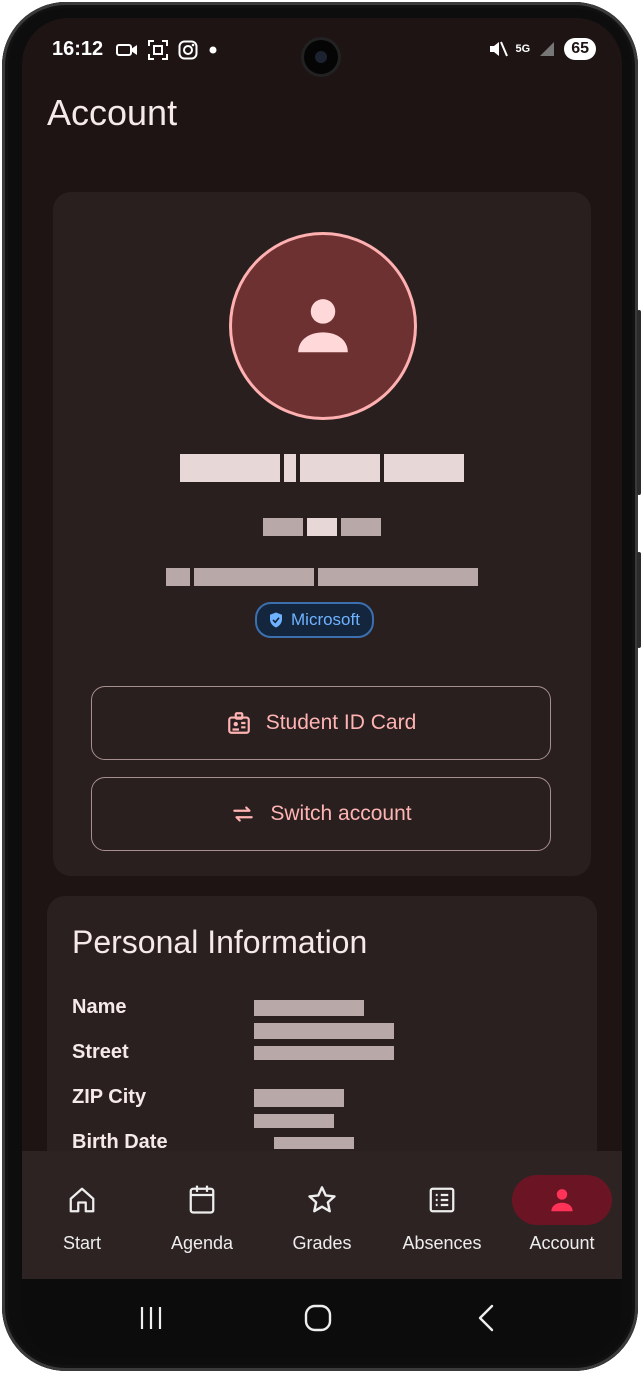  I want to click on mute-icon, so click(498, 49).